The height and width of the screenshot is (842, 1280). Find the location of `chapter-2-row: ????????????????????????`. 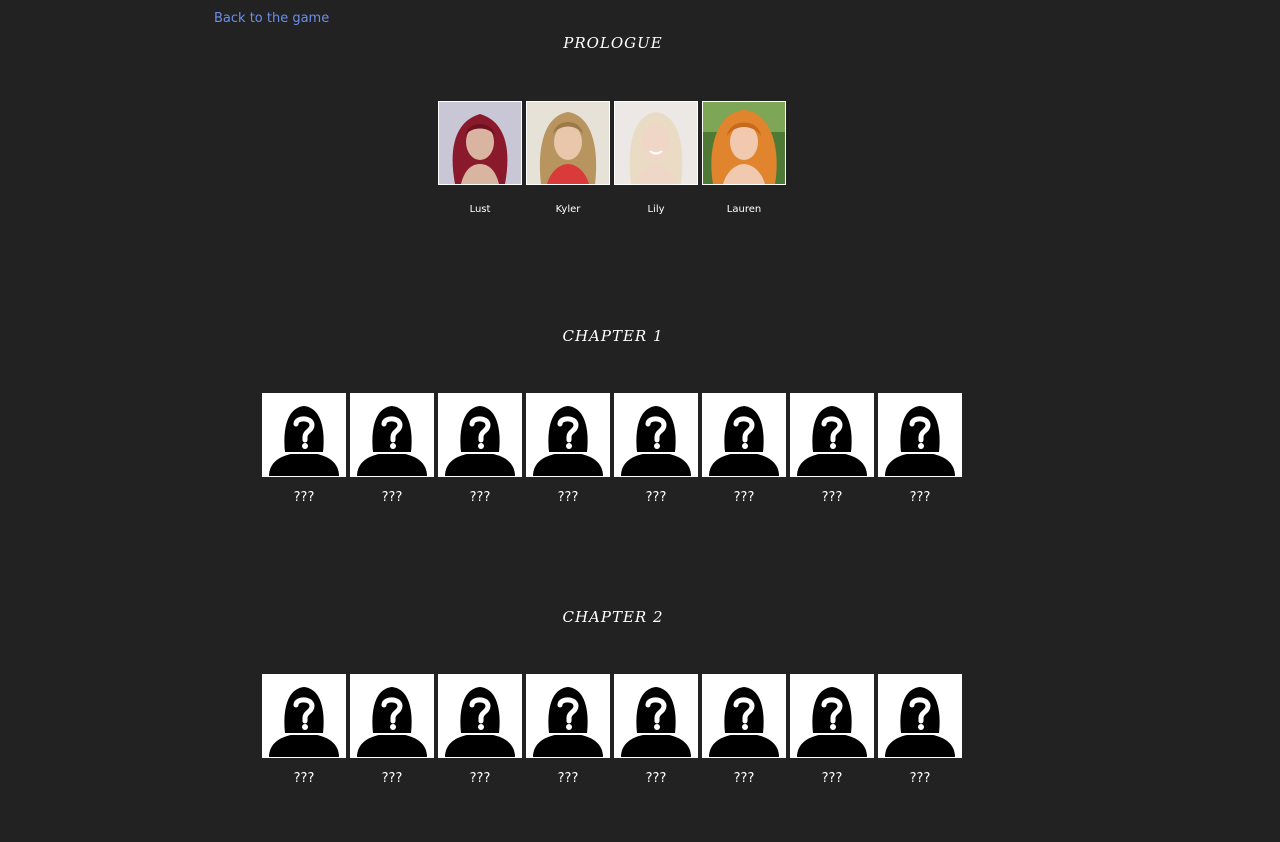

chapter-2-row: ???????????????????????? is located at coordinates (612, 730).